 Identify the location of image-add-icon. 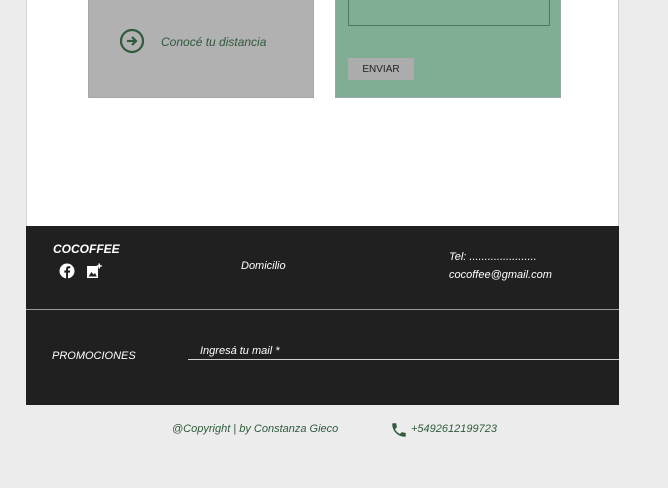
(94, 271).